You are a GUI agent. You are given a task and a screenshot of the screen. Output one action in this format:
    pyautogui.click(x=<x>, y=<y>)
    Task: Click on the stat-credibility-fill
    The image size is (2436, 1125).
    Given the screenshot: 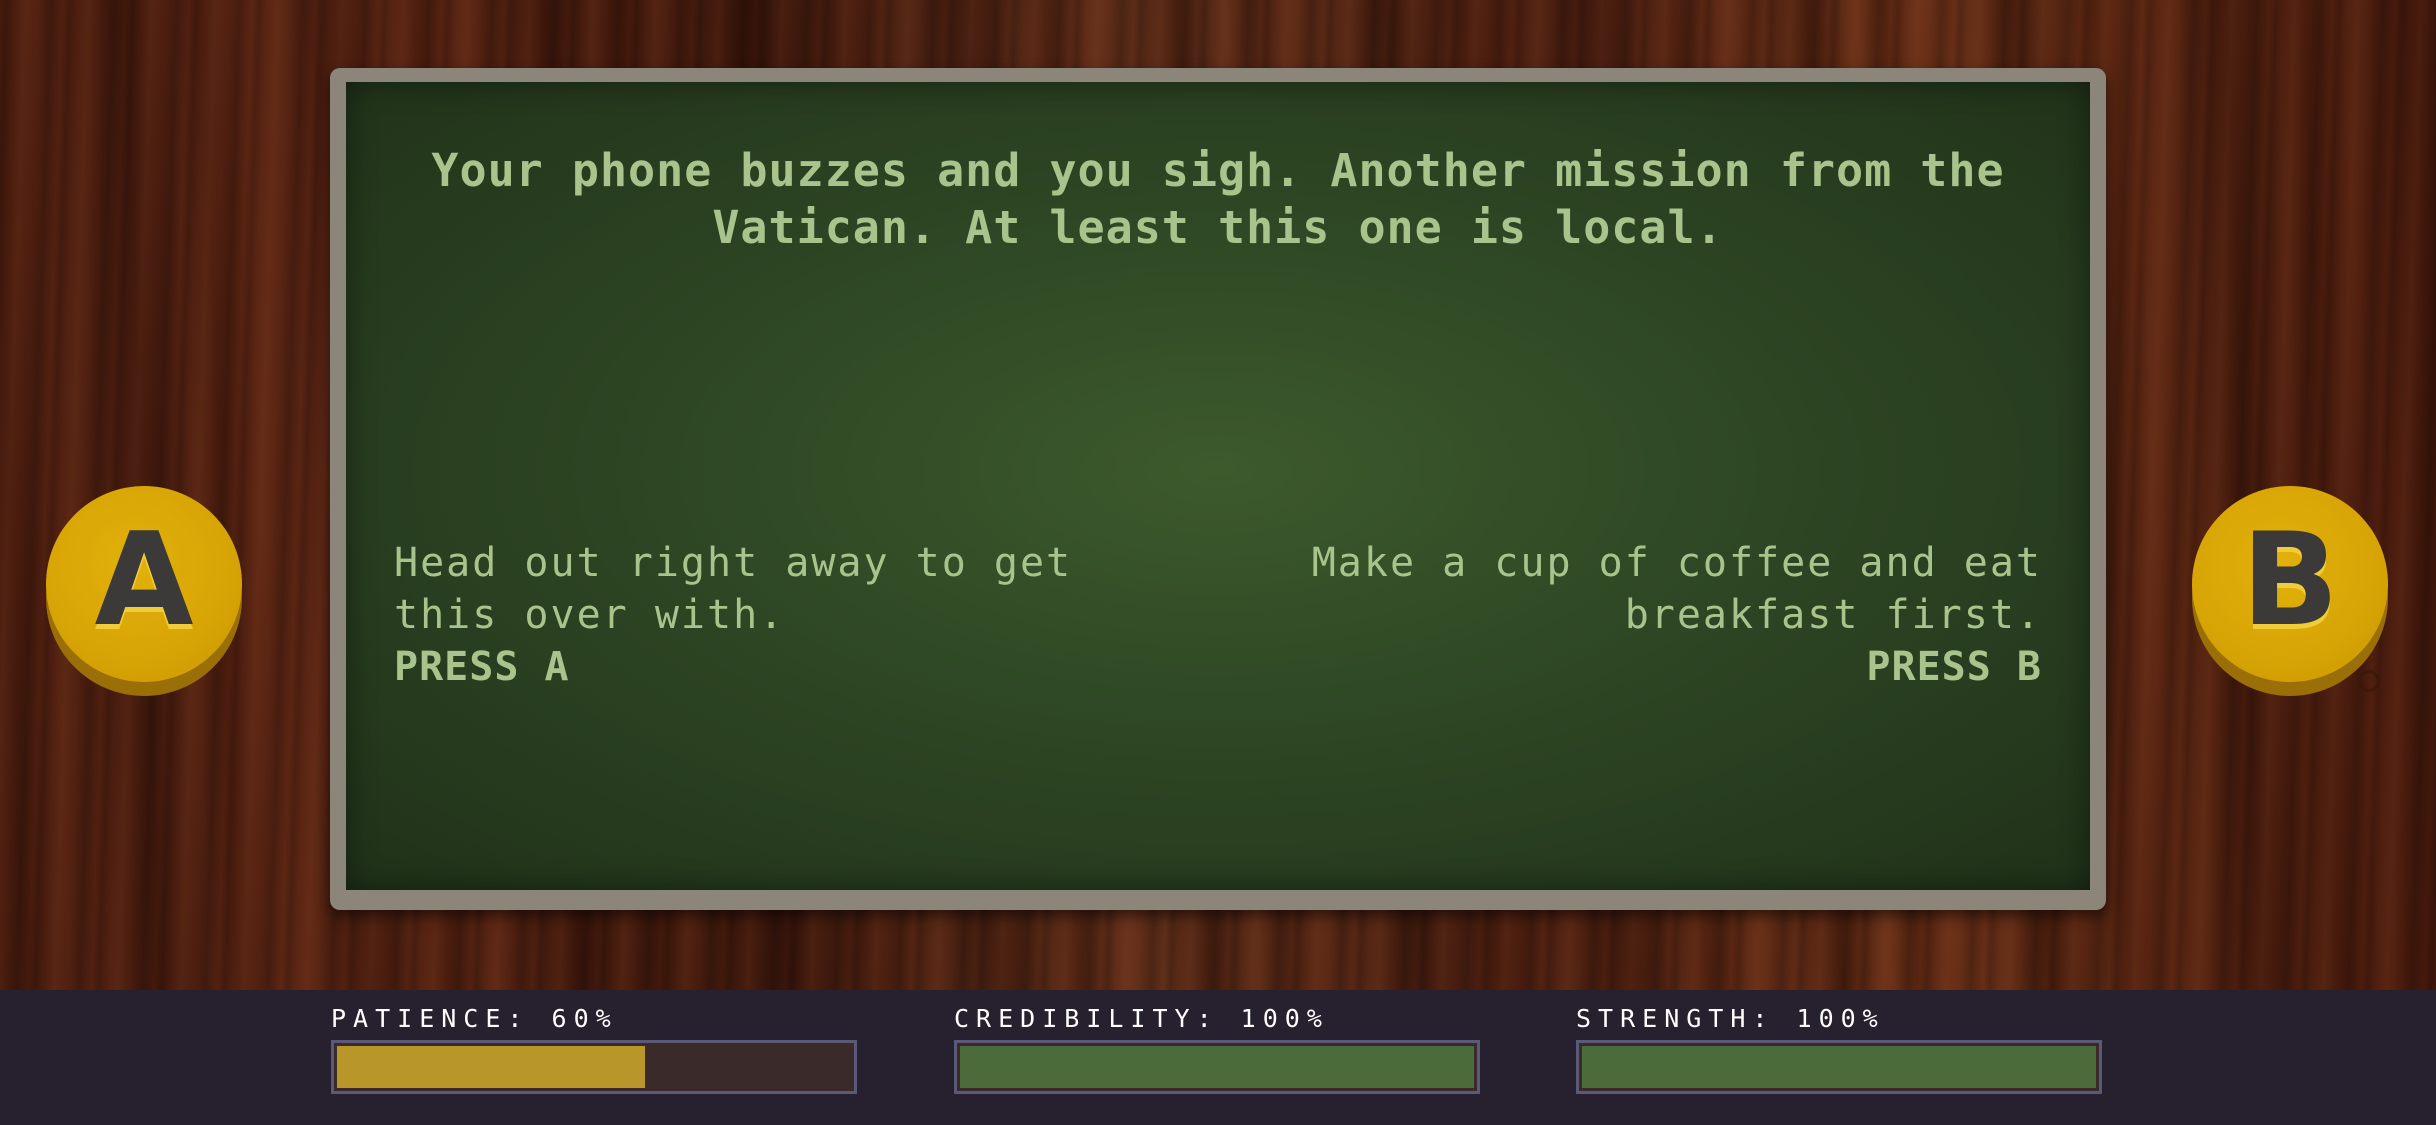 What is the action you would take?
    pyautogui.click(x=1217, y=1067)
    